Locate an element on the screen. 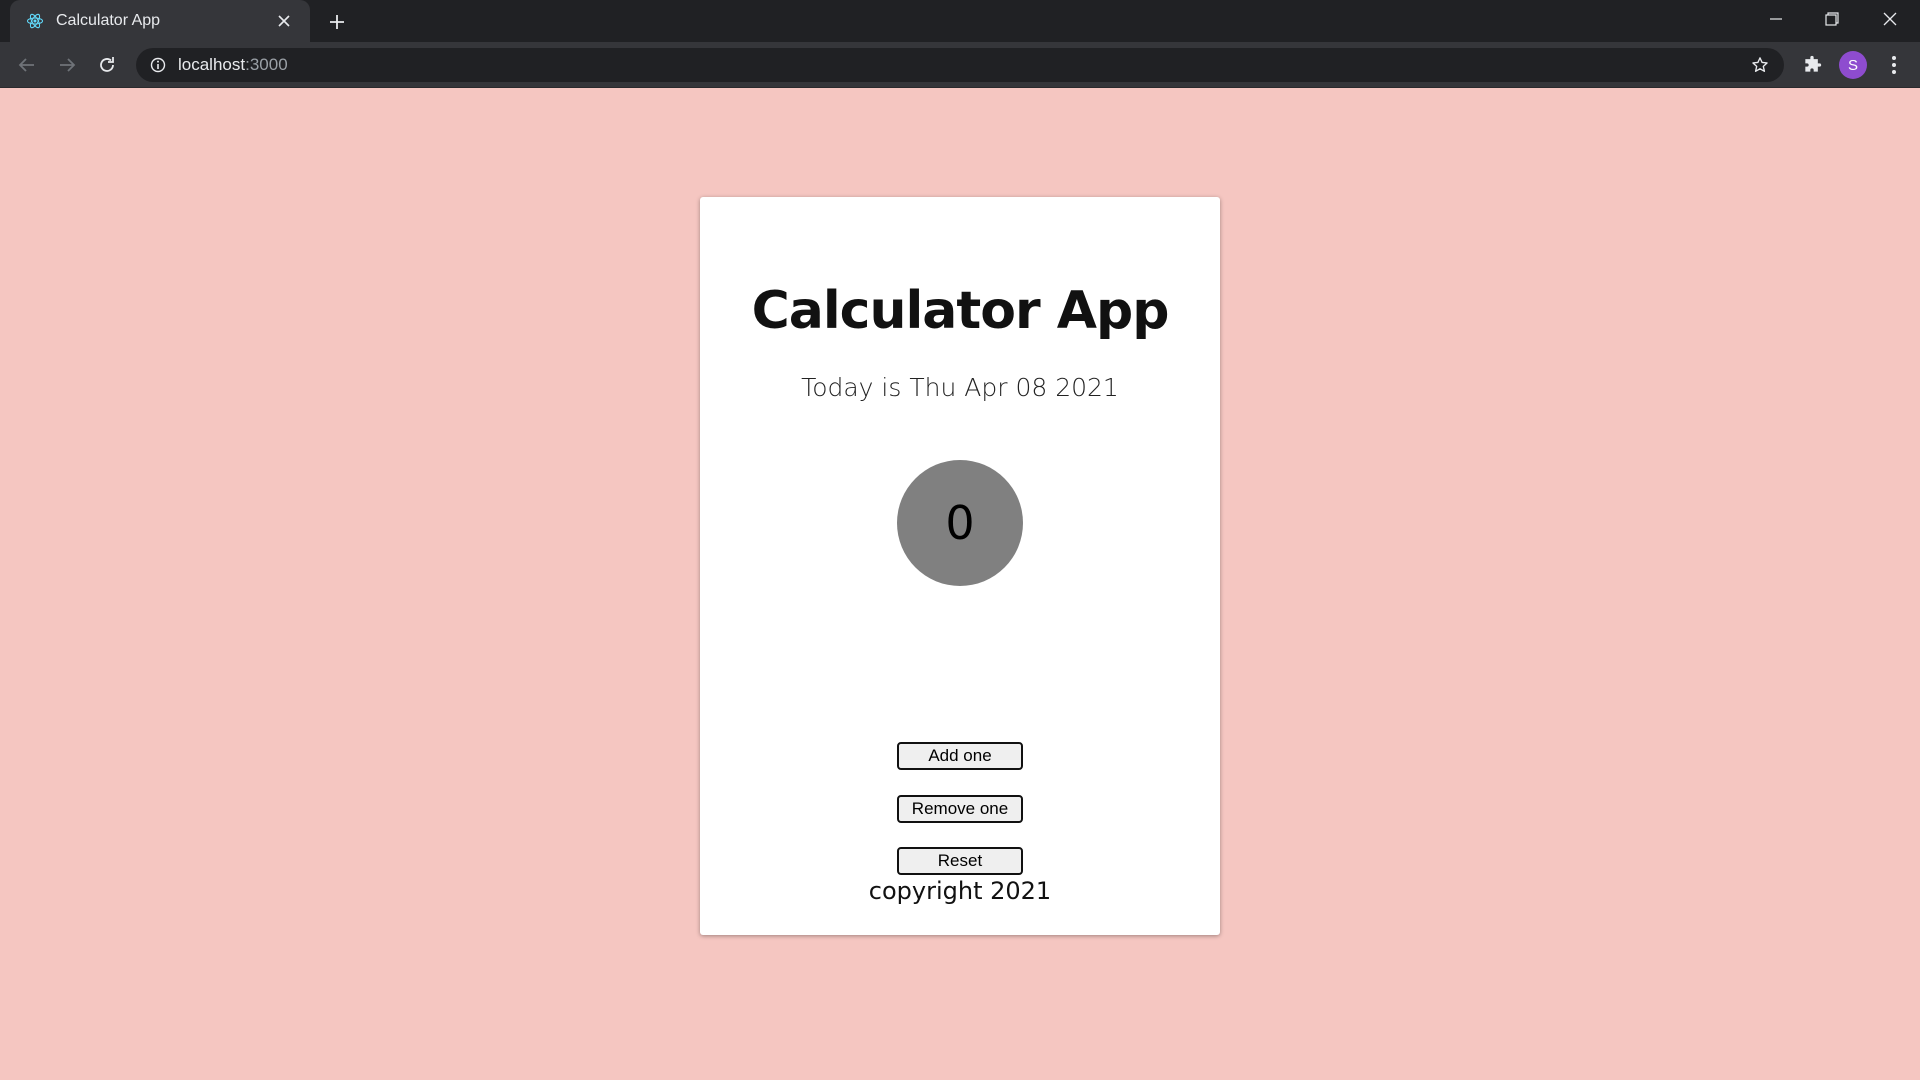 The image size is (1920, 1080). new-tab-icon is located at coordinates (337, 22).